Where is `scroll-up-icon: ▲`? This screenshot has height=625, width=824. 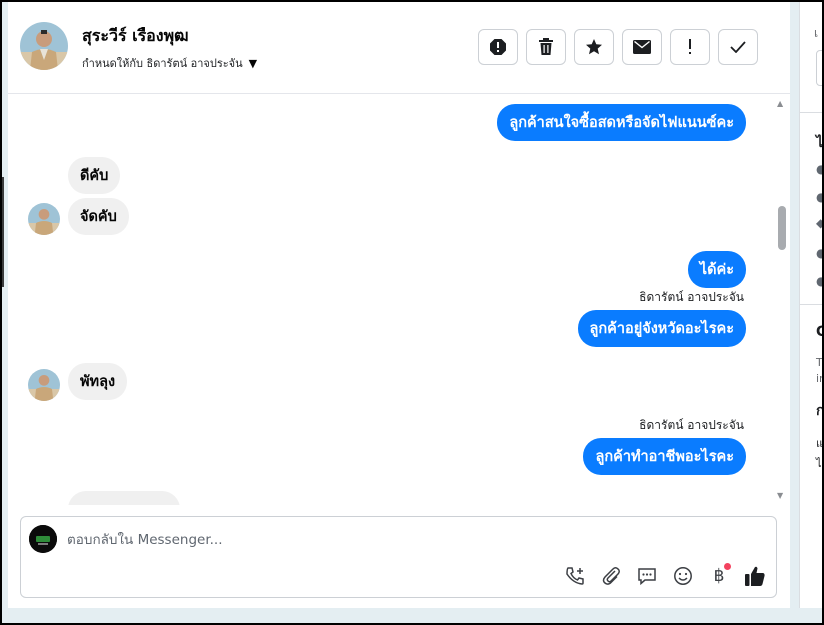 scroll-up-icon: ▲ is located at coordinates (780, 103).